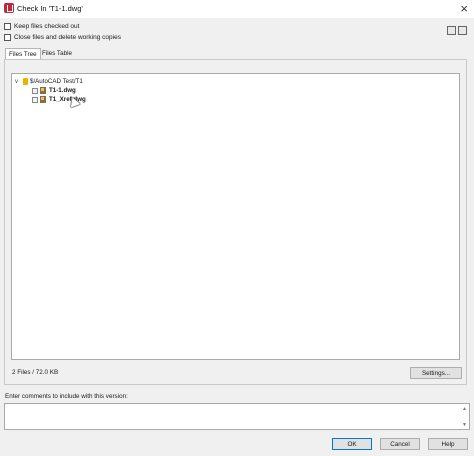 The image size is (474, 456). I want to click on window-title: Check In 'T1-1.dwg', so click(50, 8).